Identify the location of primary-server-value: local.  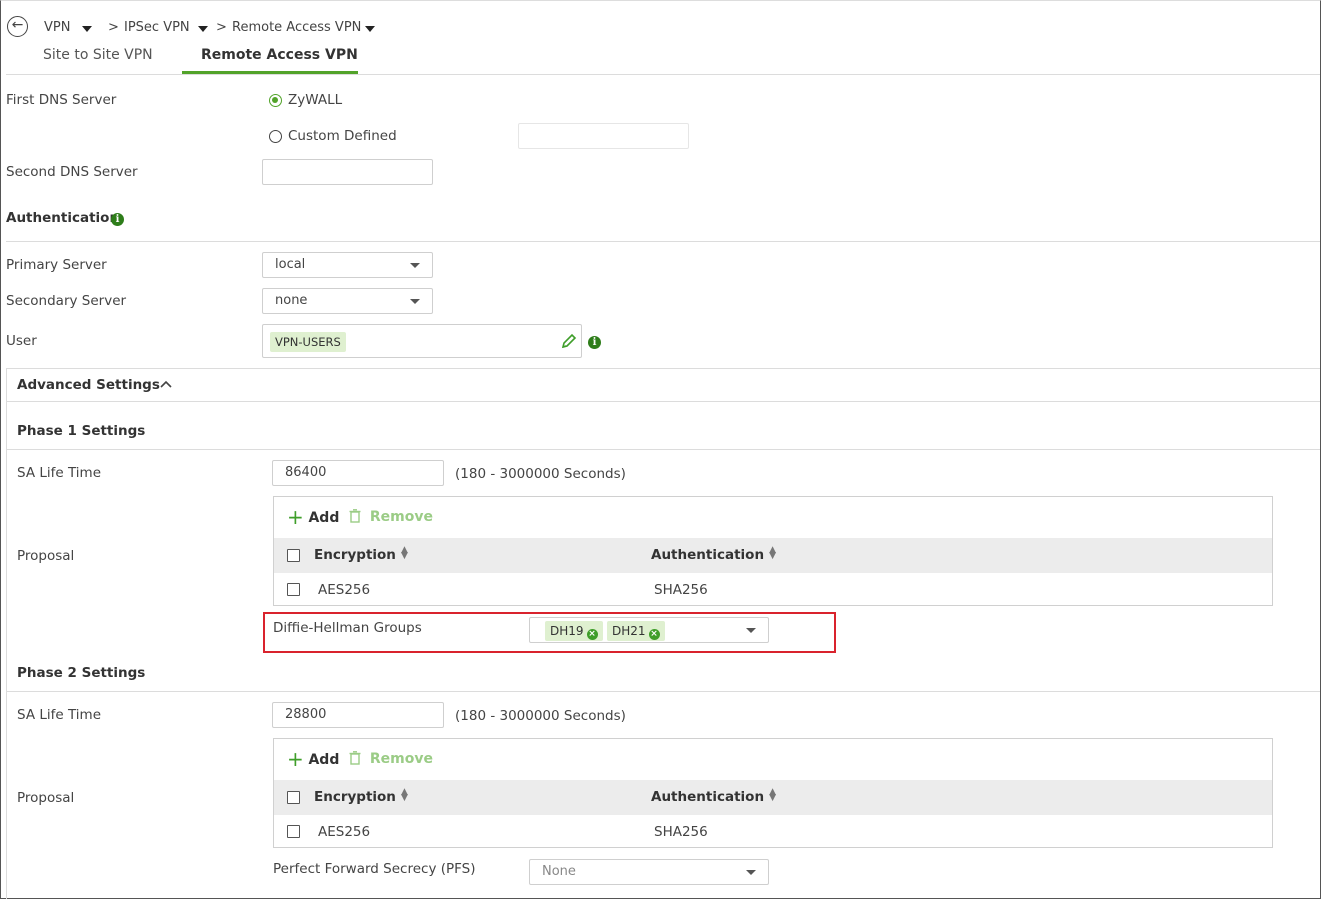
(290, 264).